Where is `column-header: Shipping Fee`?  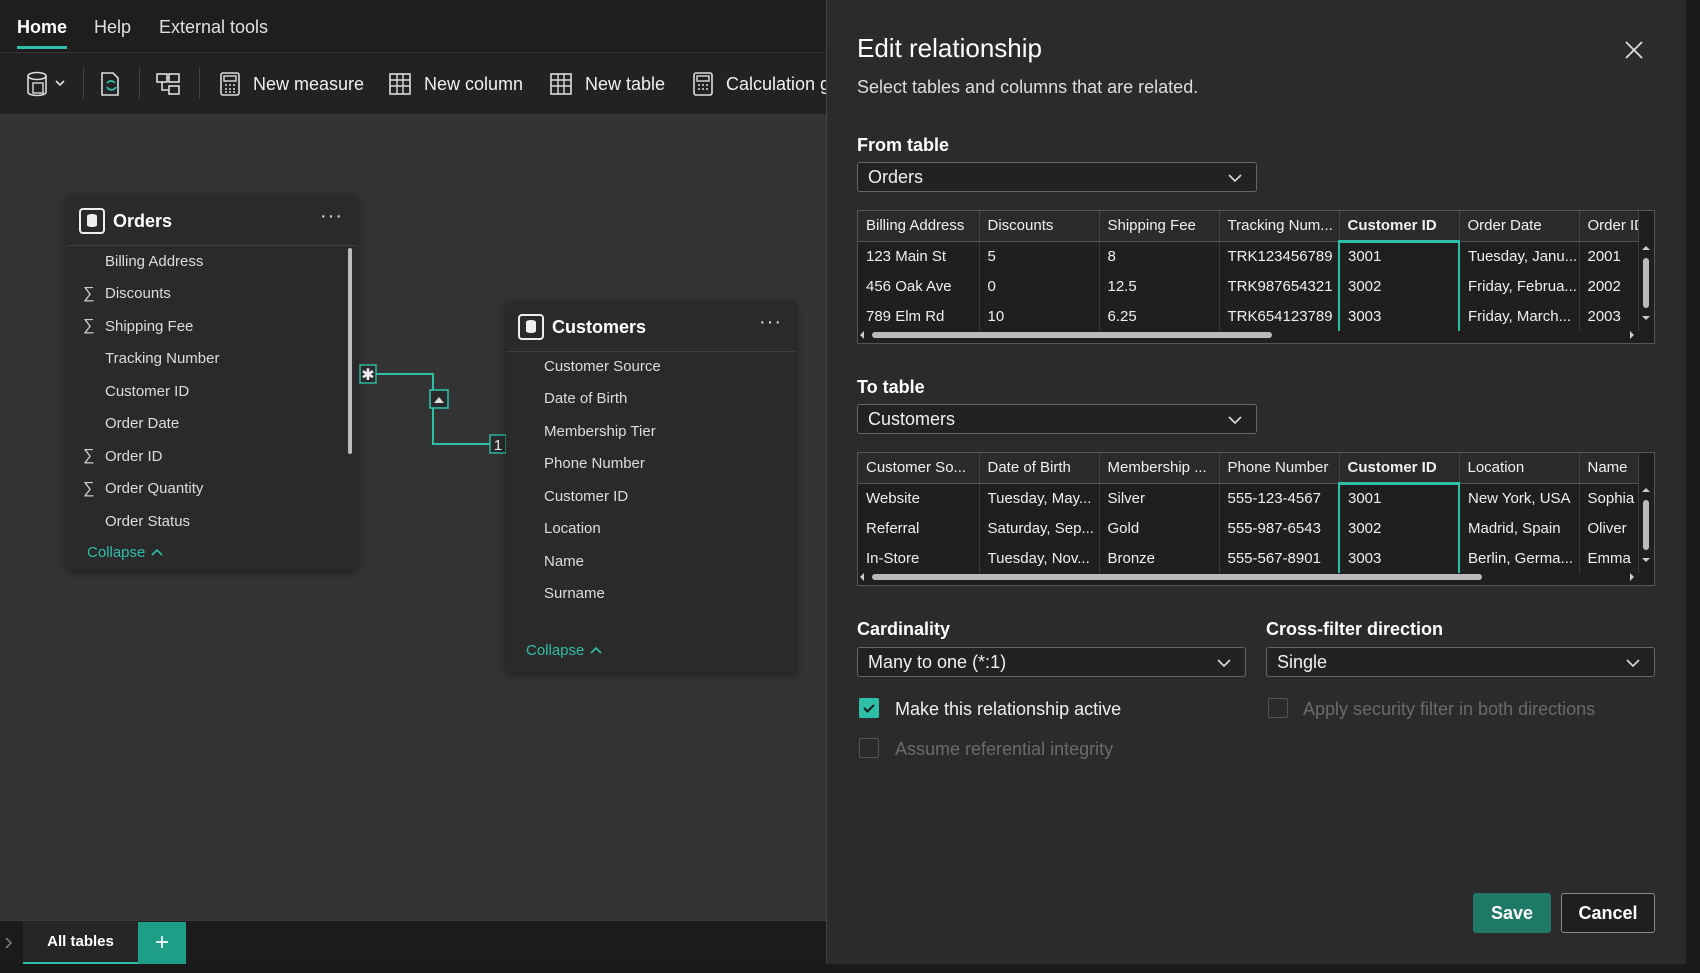
column-header: Shipping Fee is located at coordinates (1159, 226).